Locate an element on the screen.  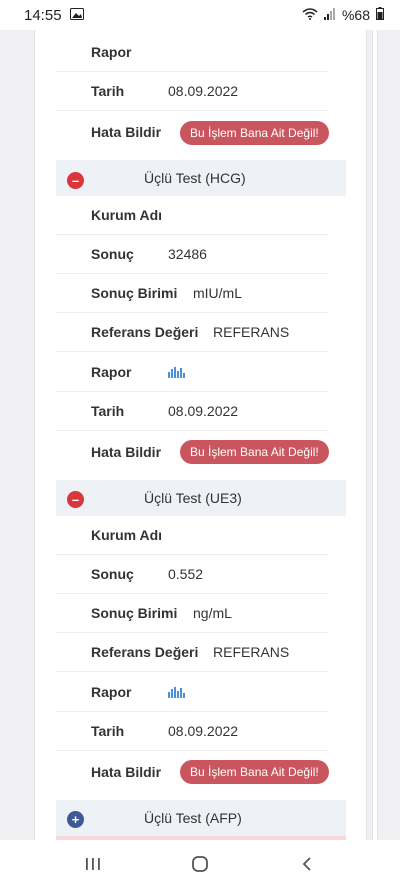
row-sonuc-birimi: Sonuç Birimi mIU/mL is located at coordinates (192, 293).